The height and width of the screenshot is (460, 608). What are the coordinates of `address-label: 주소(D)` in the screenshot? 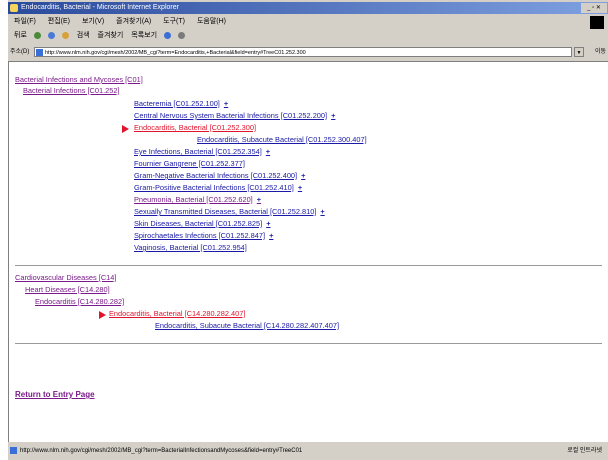 It's located at (20, 52).